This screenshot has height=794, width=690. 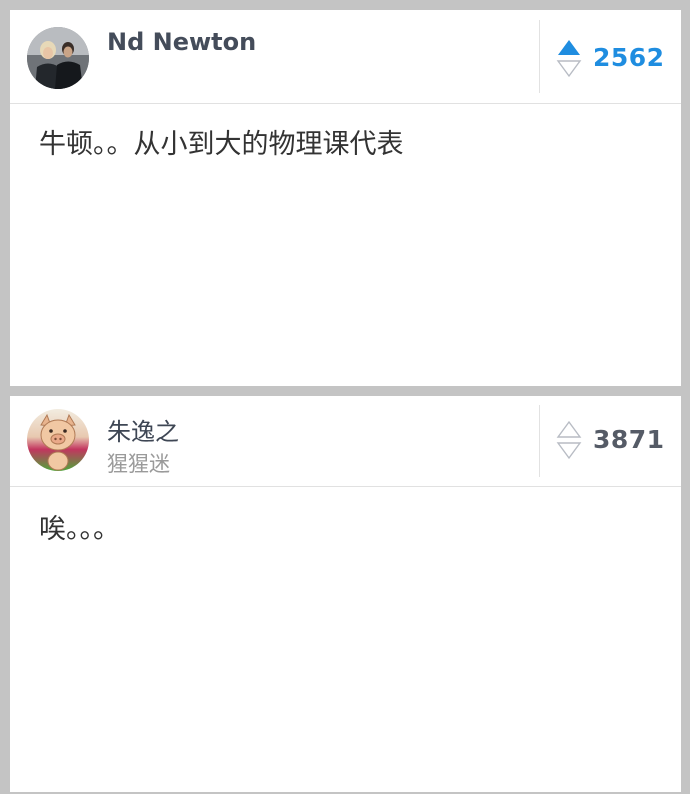 What do you see at coordinates (350, 144) in the screenshot?
I see `answer-content: 牛顿。。从小到大的物理课代表` at bounding box center [350, 144].